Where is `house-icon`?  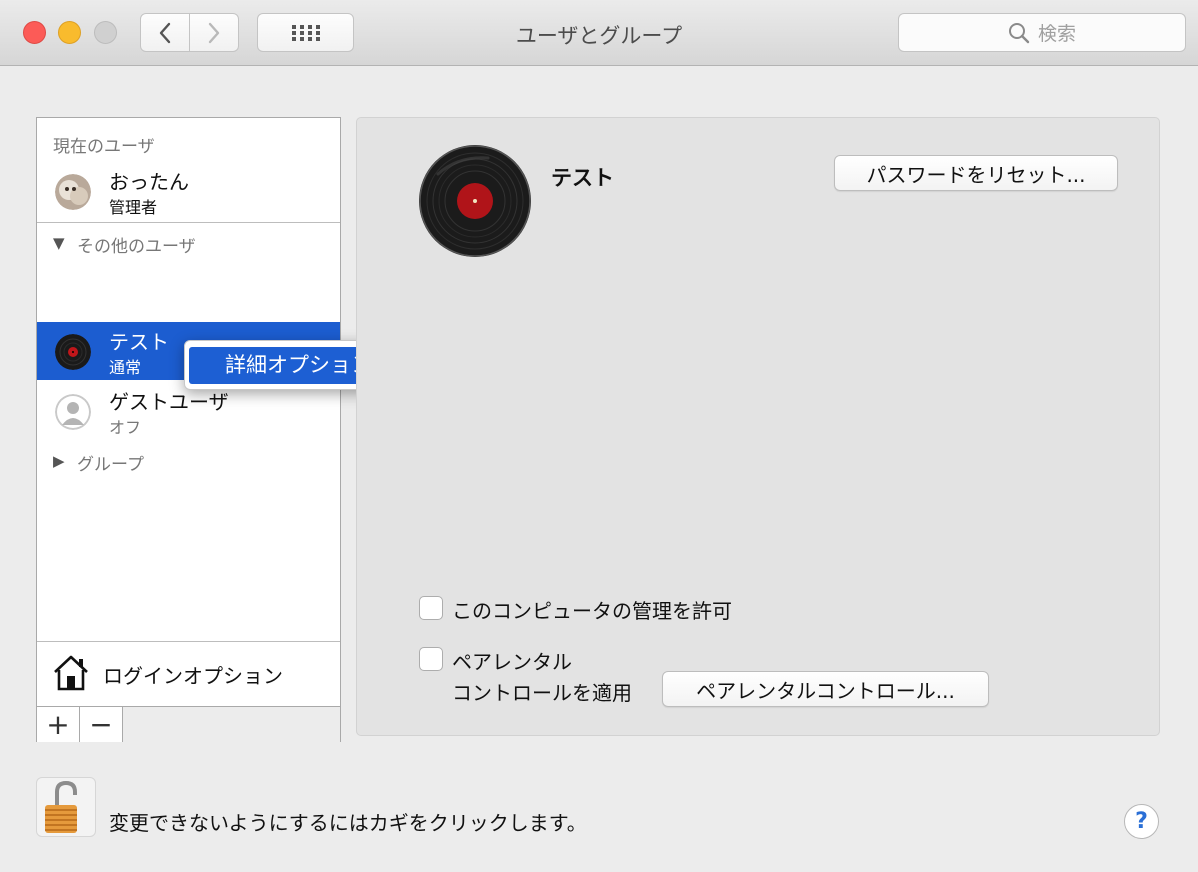
house-icon is located at coordinates (71, 673).